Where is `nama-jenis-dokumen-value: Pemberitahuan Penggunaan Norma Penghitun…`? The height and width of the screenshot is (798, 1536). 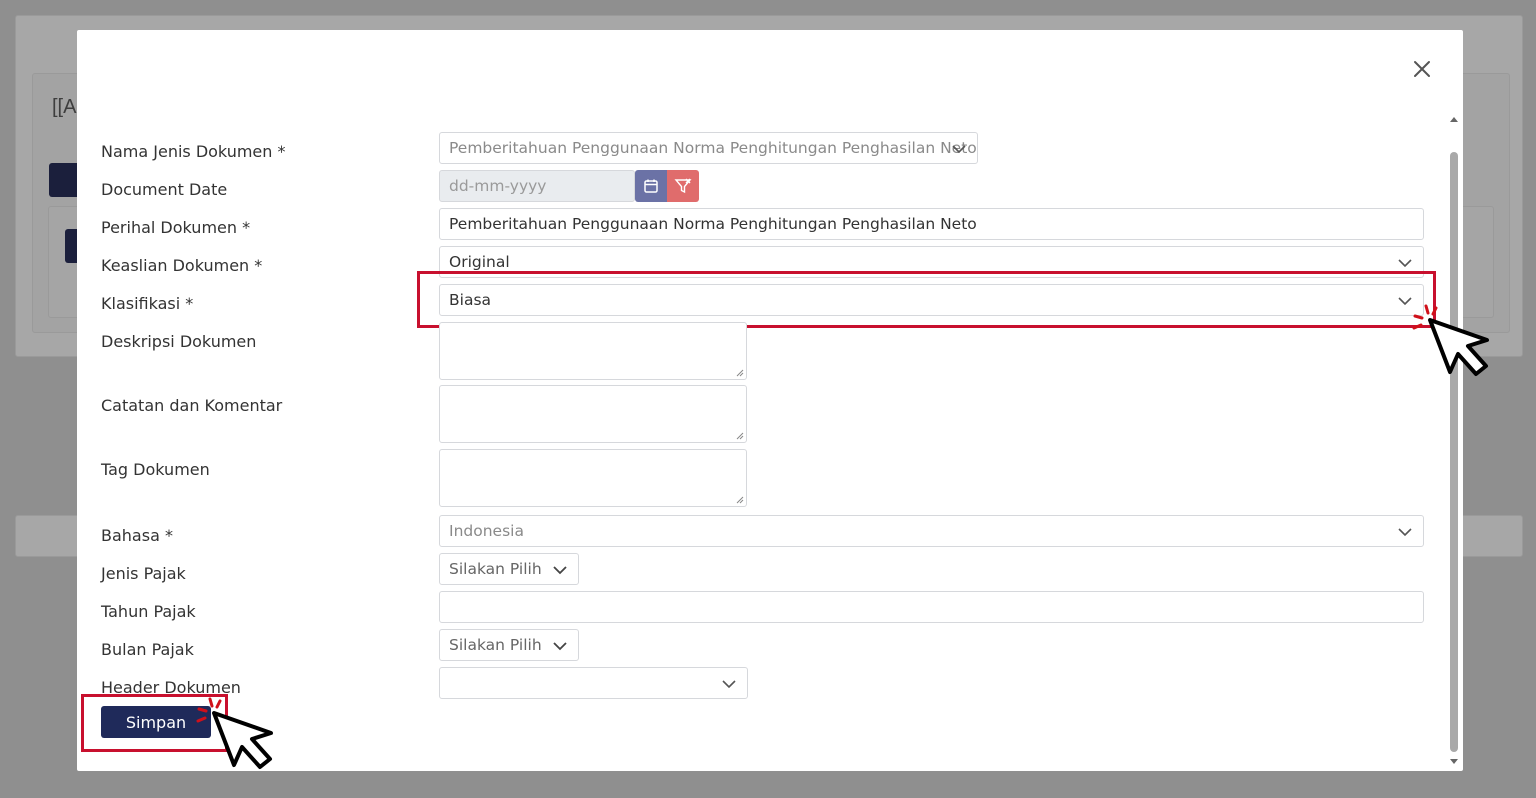 nama-jenis-dokumen-value: Pemberitahuan Penggunaan Norma Penghitun… is located at coordinates (713, 148).